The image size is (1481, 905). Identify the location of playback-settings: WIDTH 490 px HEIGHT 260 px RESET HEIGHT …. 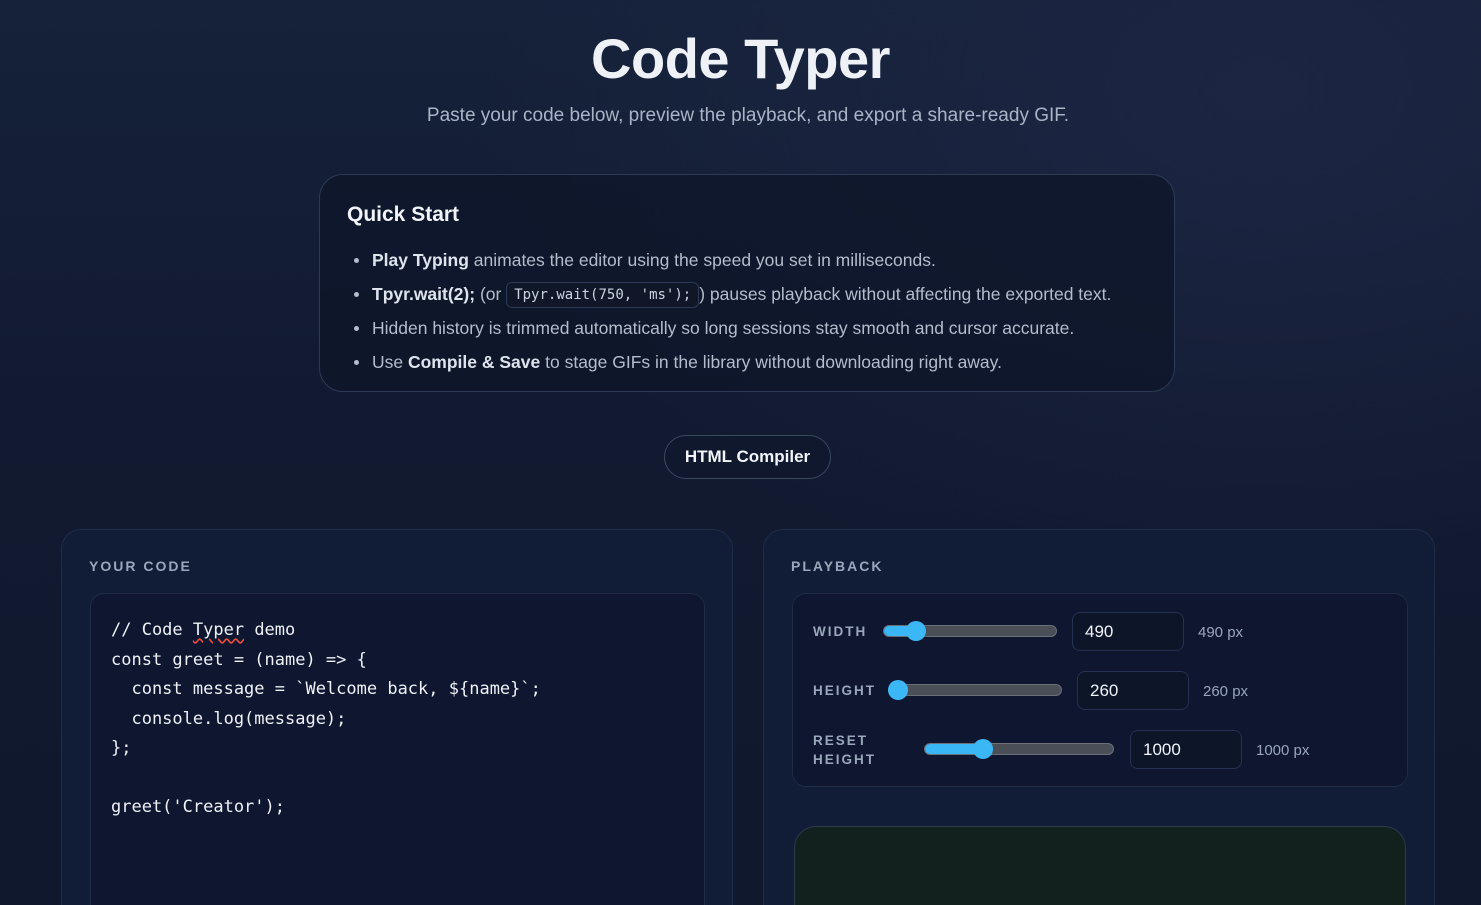
(1100, 690).